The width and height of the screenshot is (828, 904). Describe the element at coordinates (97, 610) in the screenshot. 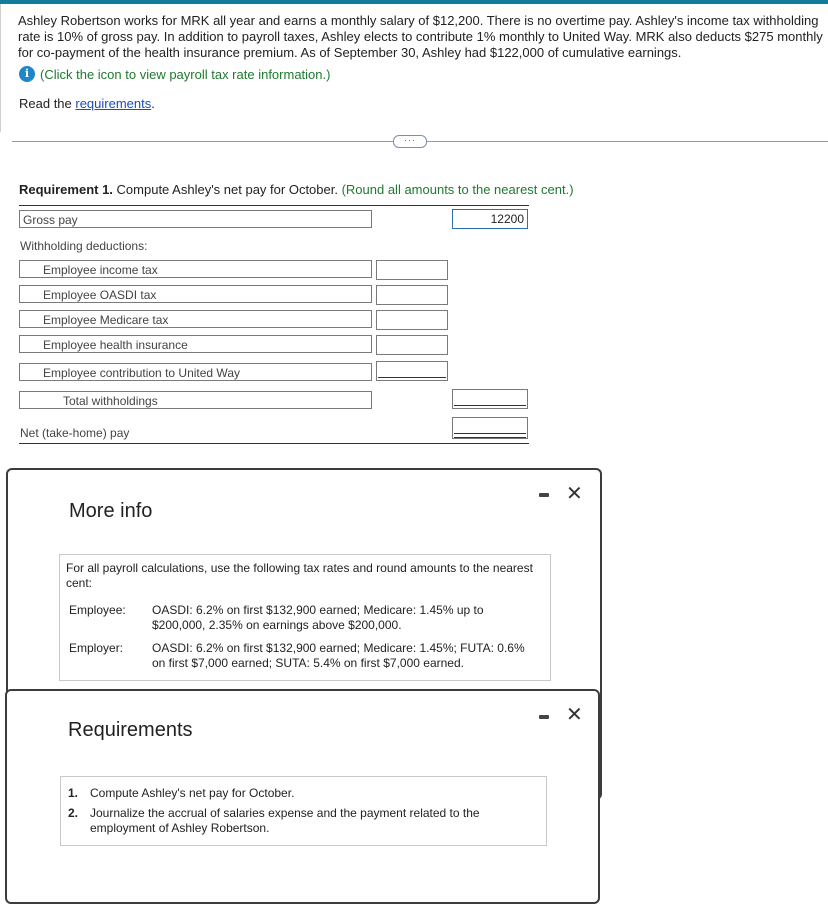

I see `employee-label: Employee:` at that location.